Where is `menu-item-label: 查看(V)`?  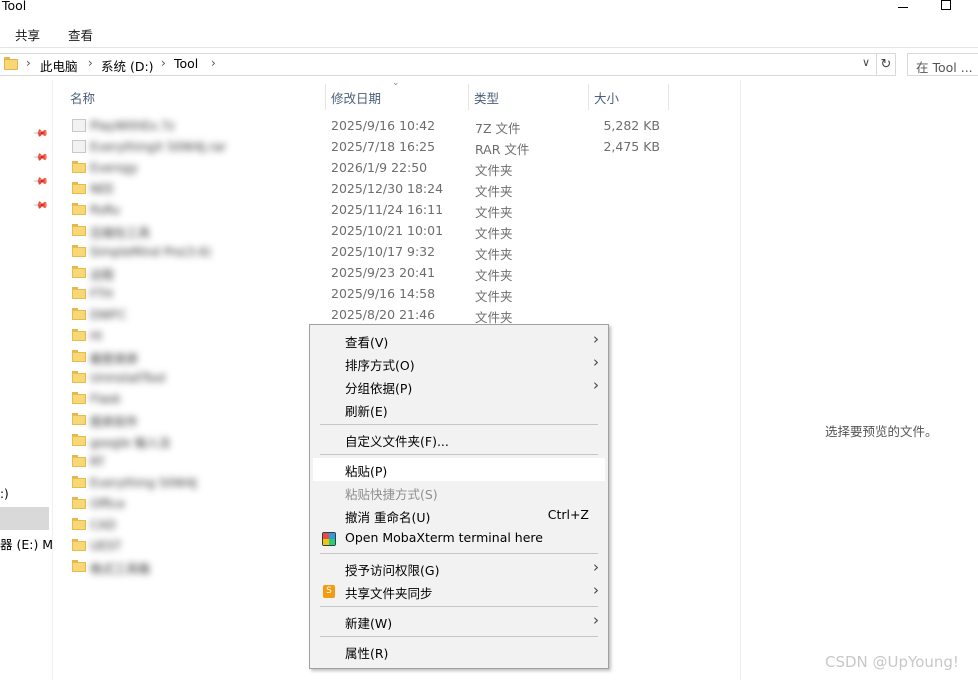
menu-item-label: 查看(V) is located at coordinates (367, 342).